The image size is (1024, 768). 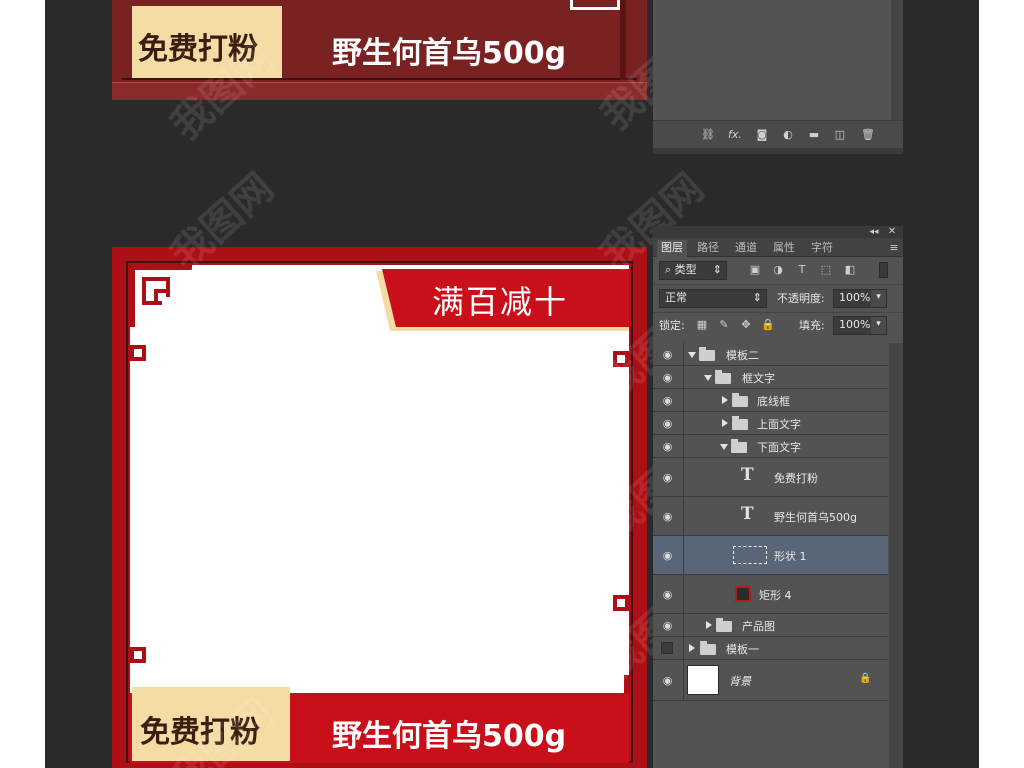 I want to click on layer-row: ◉ 上面文字, so click(x=770, y=423).